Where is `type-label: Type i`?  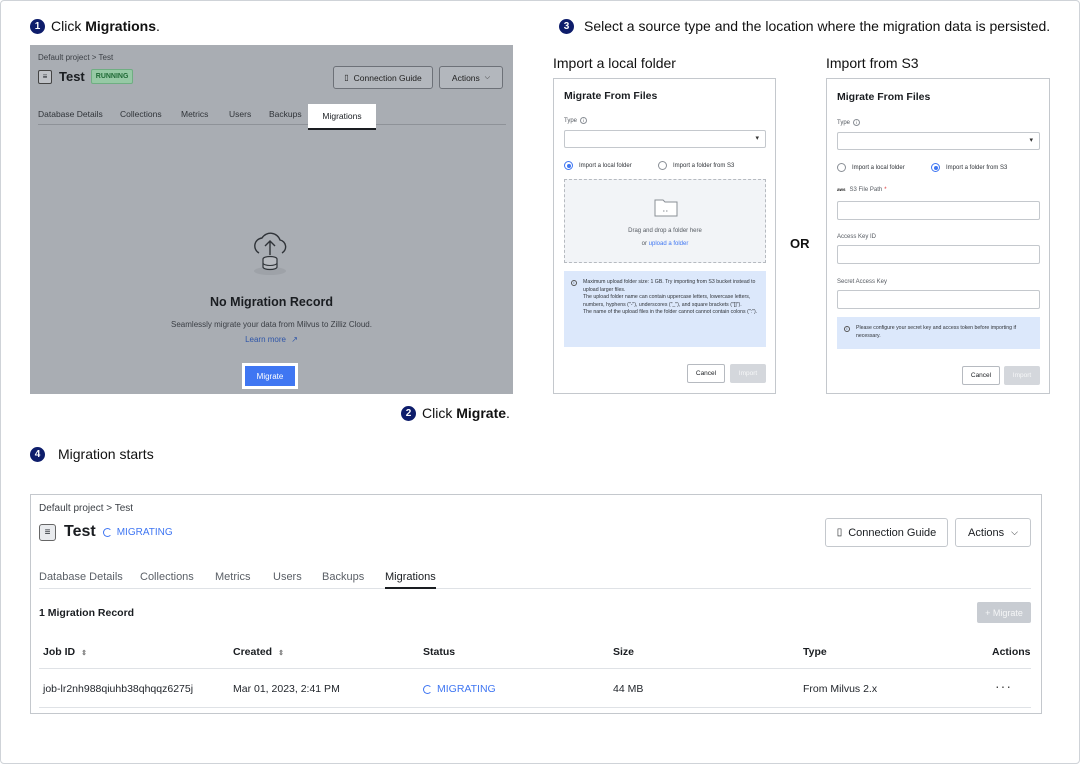
type-label: Type i is located at coordinates (849, 122).